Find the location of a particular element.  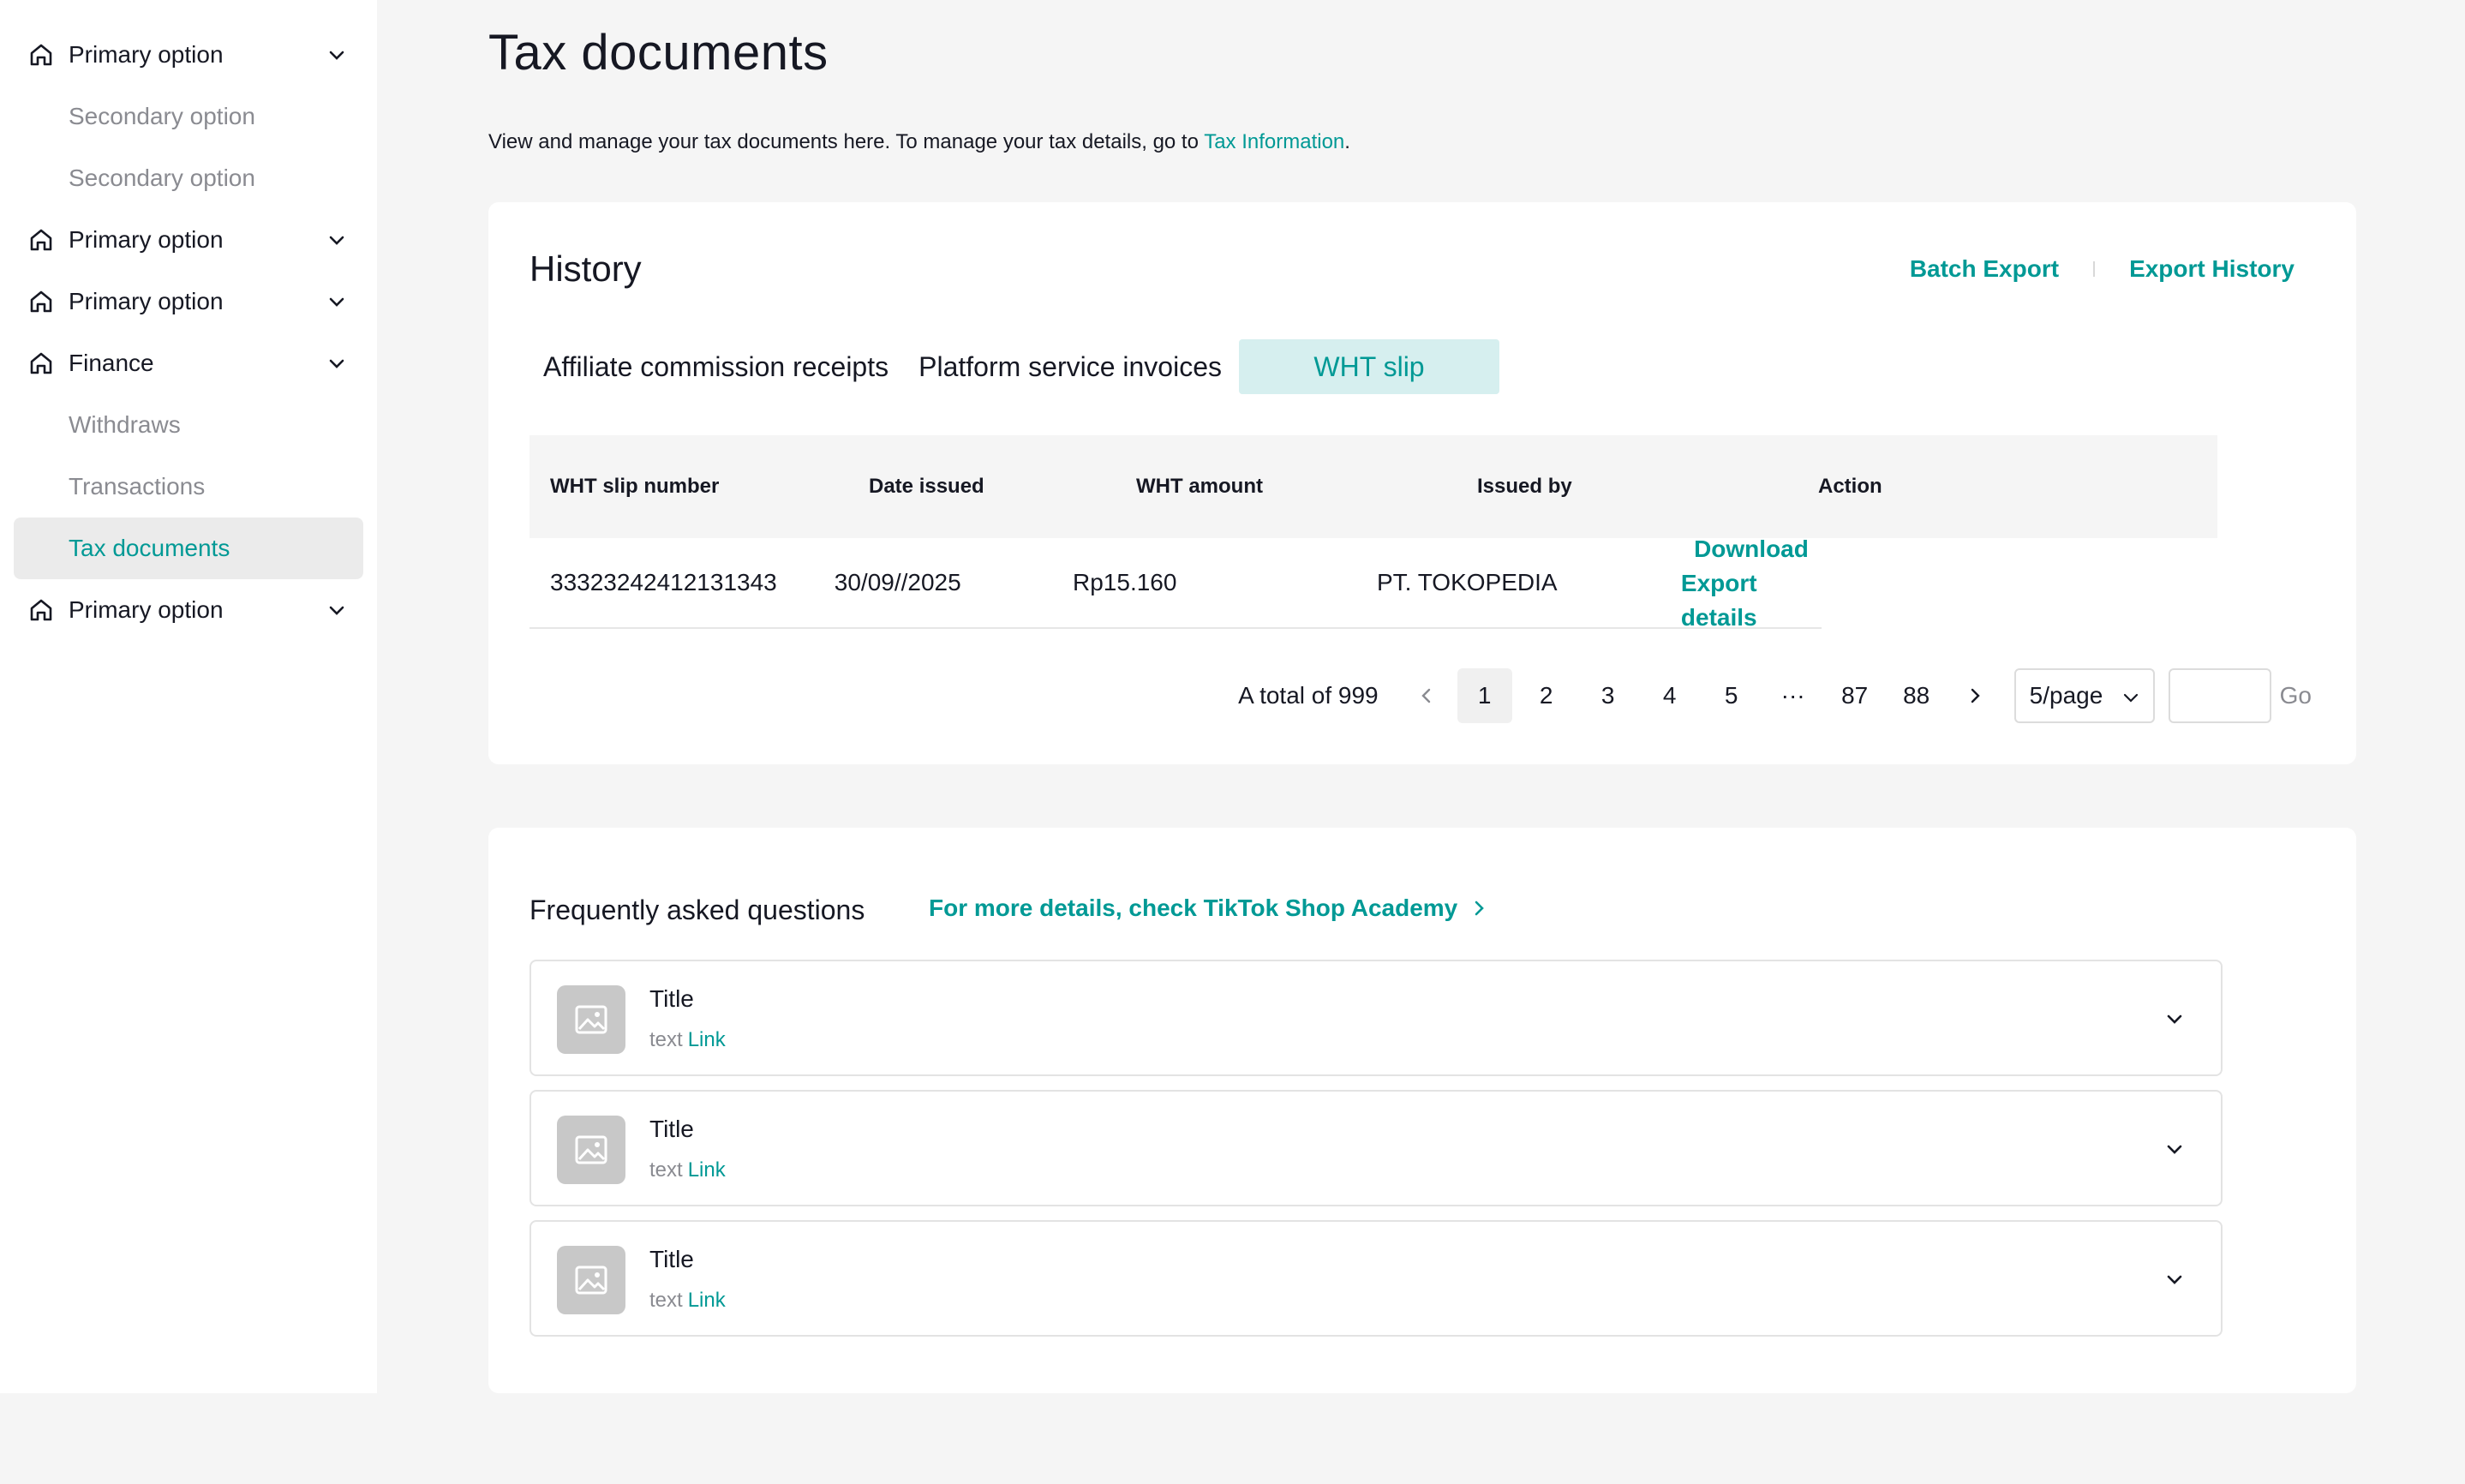

page-size-select: 5/page is located at coordinates (2084, 695).